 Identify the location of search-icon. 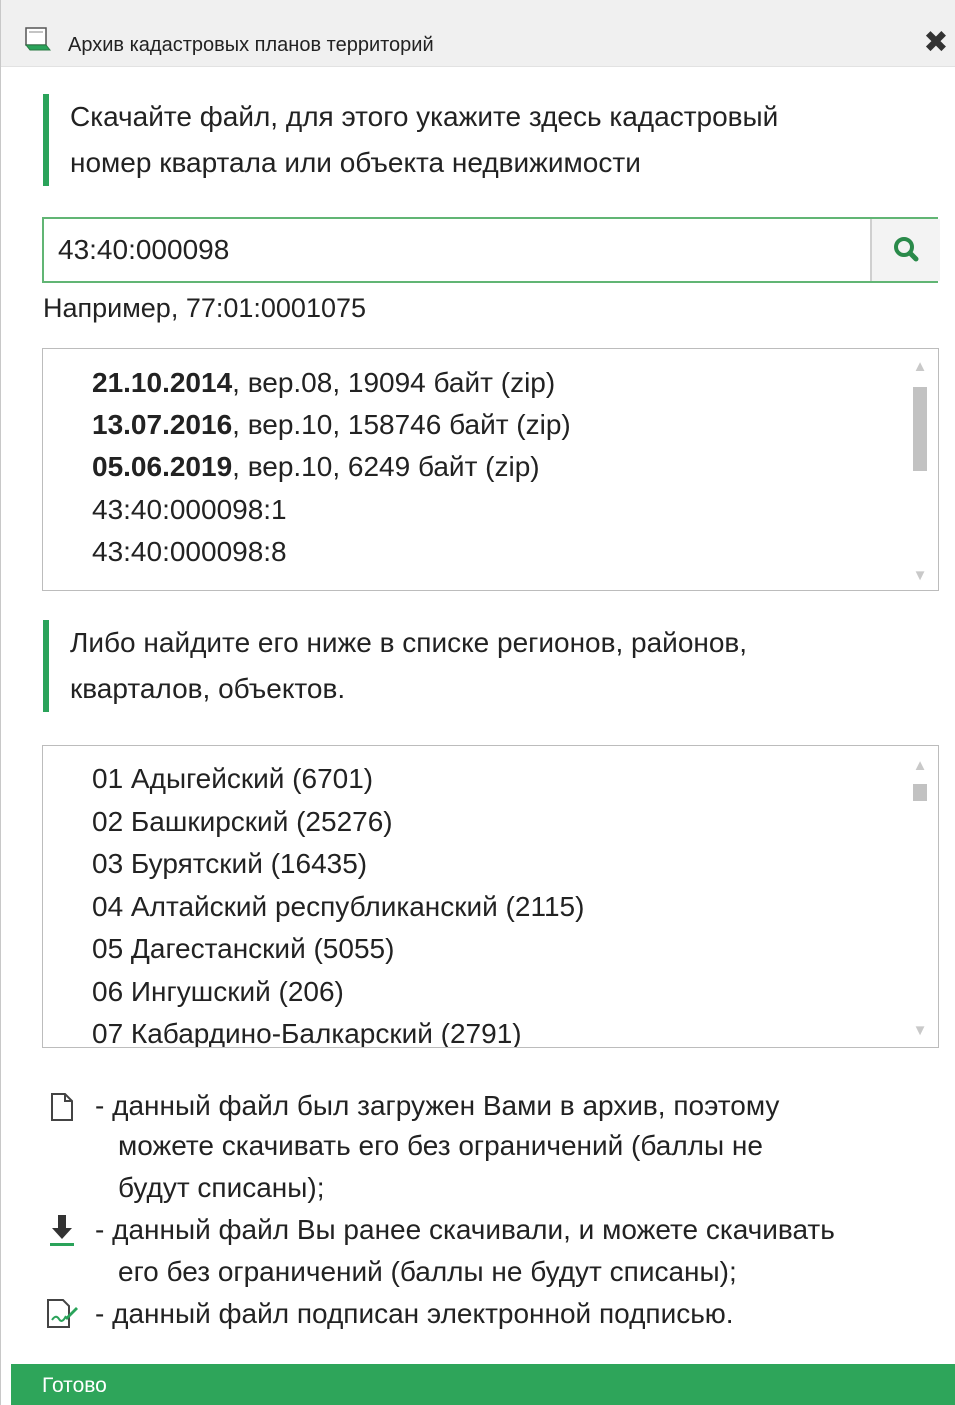
(906, 249).